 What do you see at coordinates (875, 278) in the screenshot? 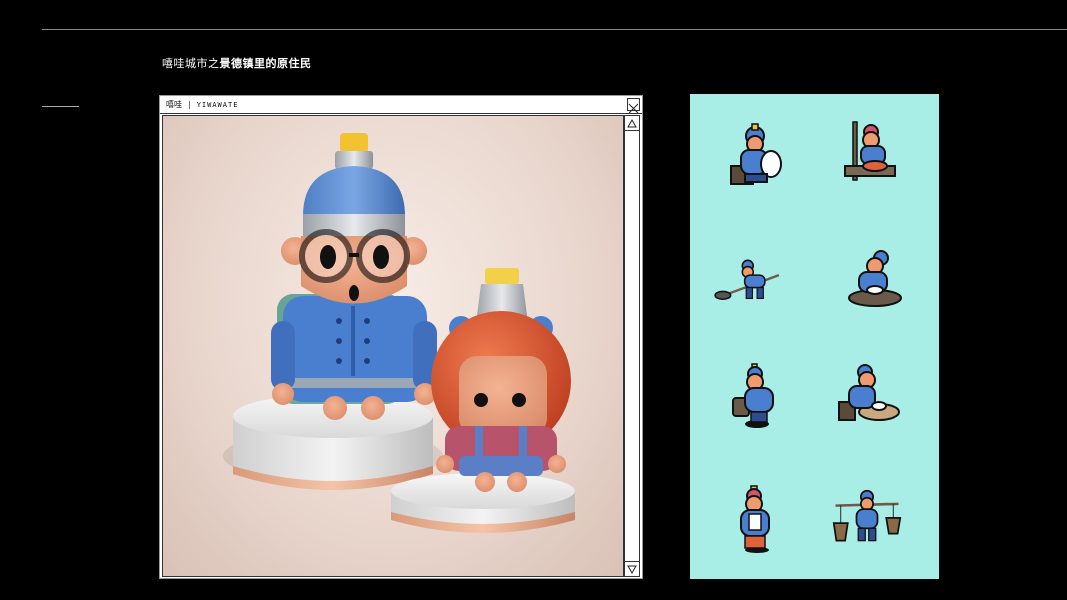
I see `worker-kneading-clay-icon` at bounding box center [875, 278].